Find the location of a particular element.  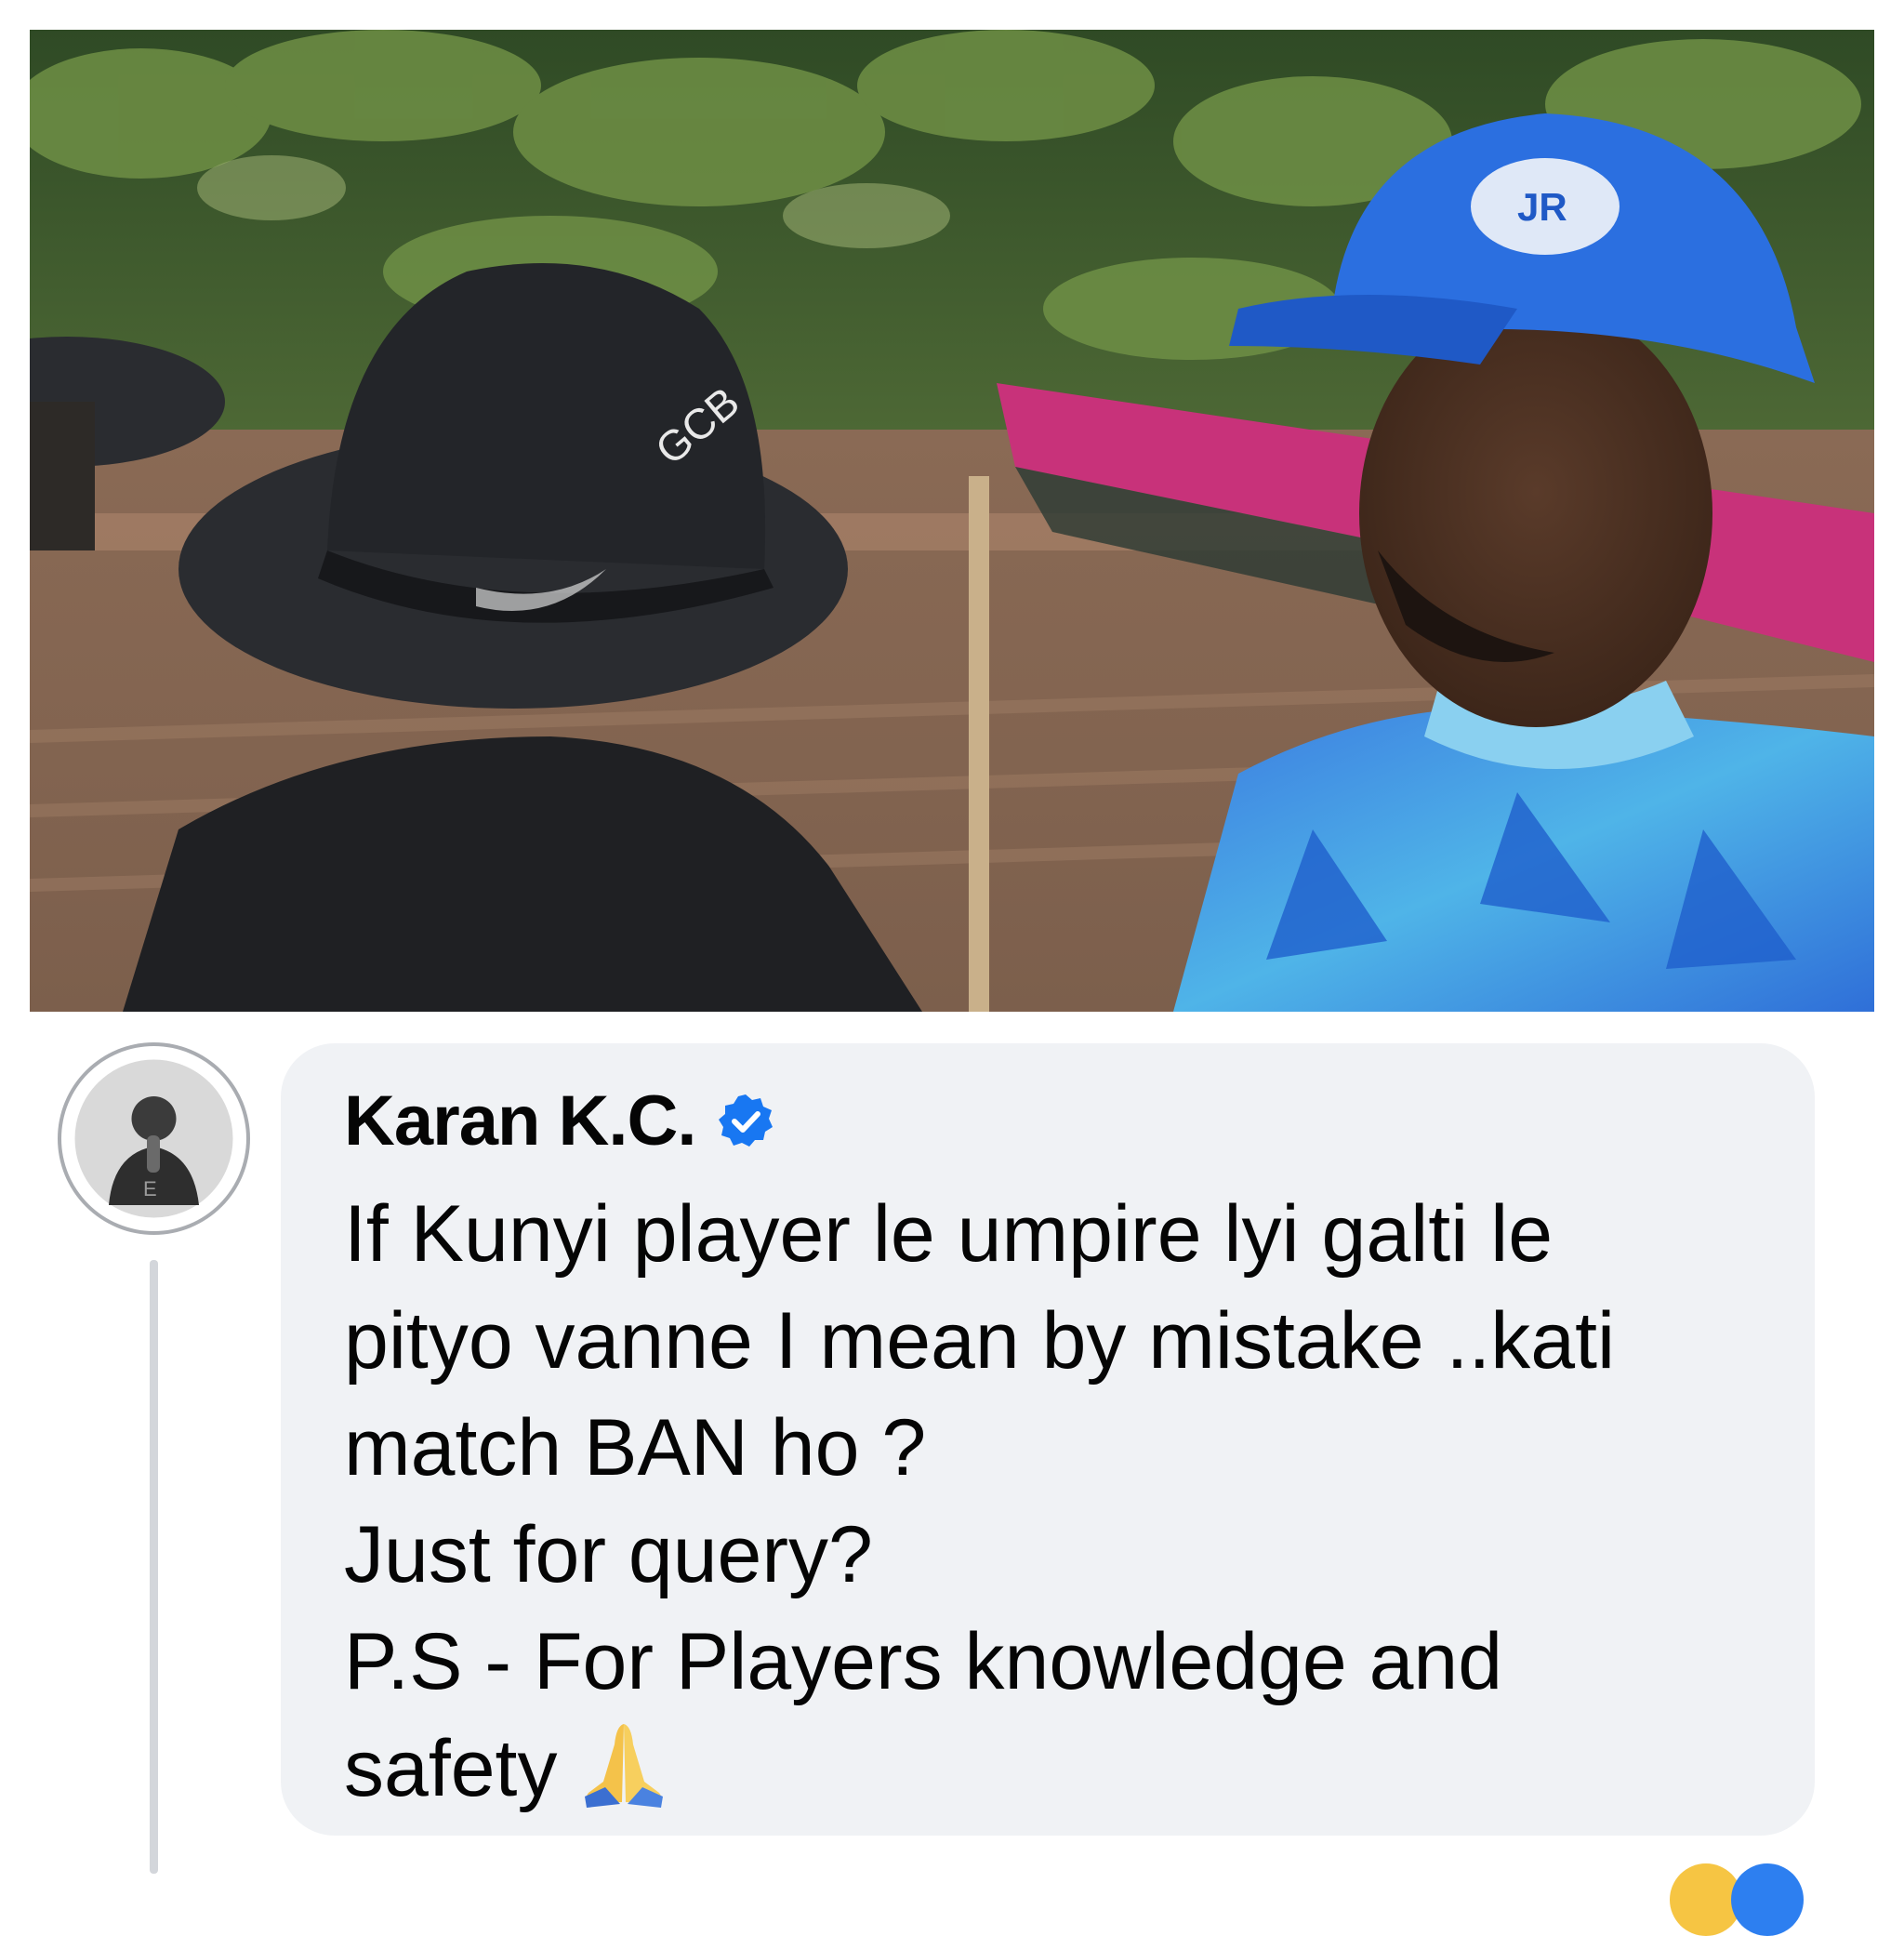

verified-badge-icon is located at coordinates (745, 1120).